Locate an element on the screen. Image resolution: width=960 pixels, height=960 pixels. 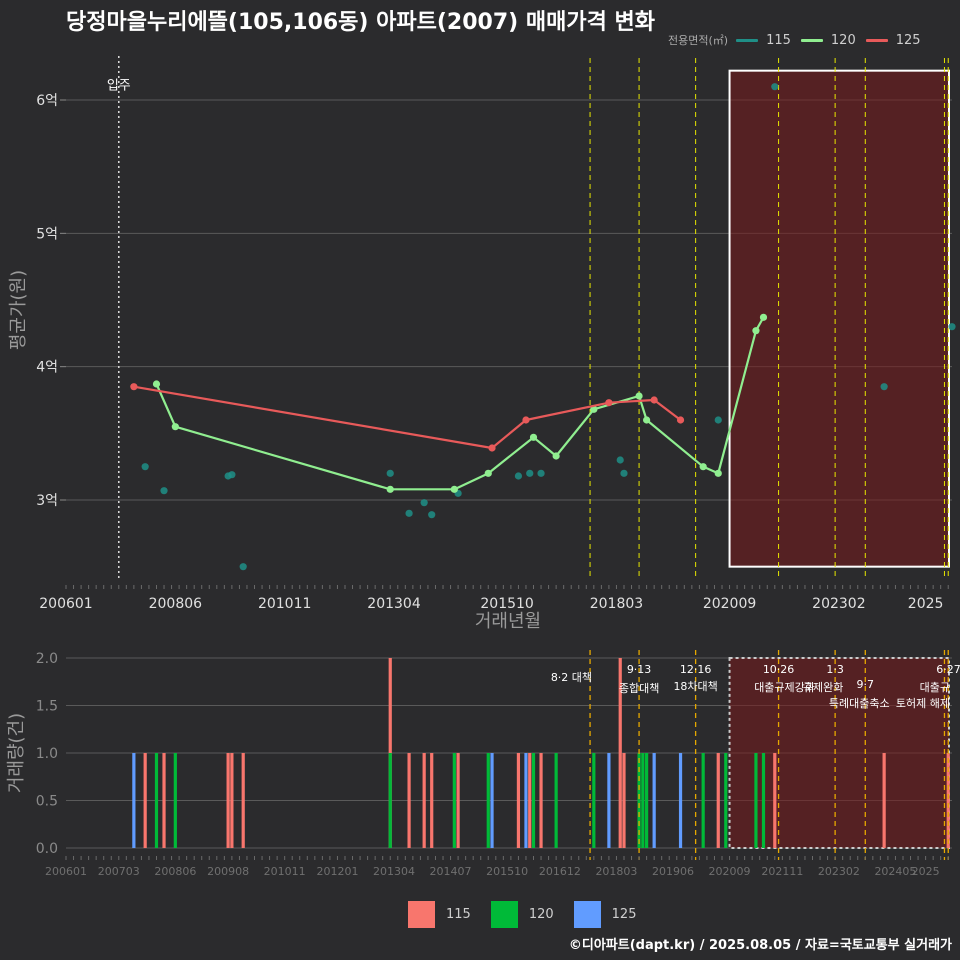
policy-label-name: 대출규 is located at coordinates (935, 687).